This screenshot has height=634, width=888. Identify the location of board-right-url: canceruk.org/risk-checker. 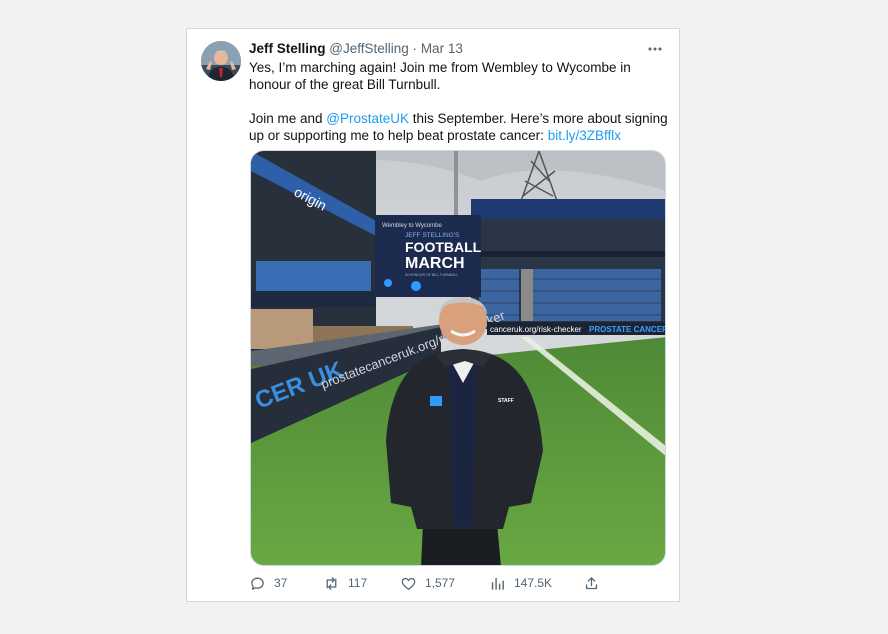
(536, 329).